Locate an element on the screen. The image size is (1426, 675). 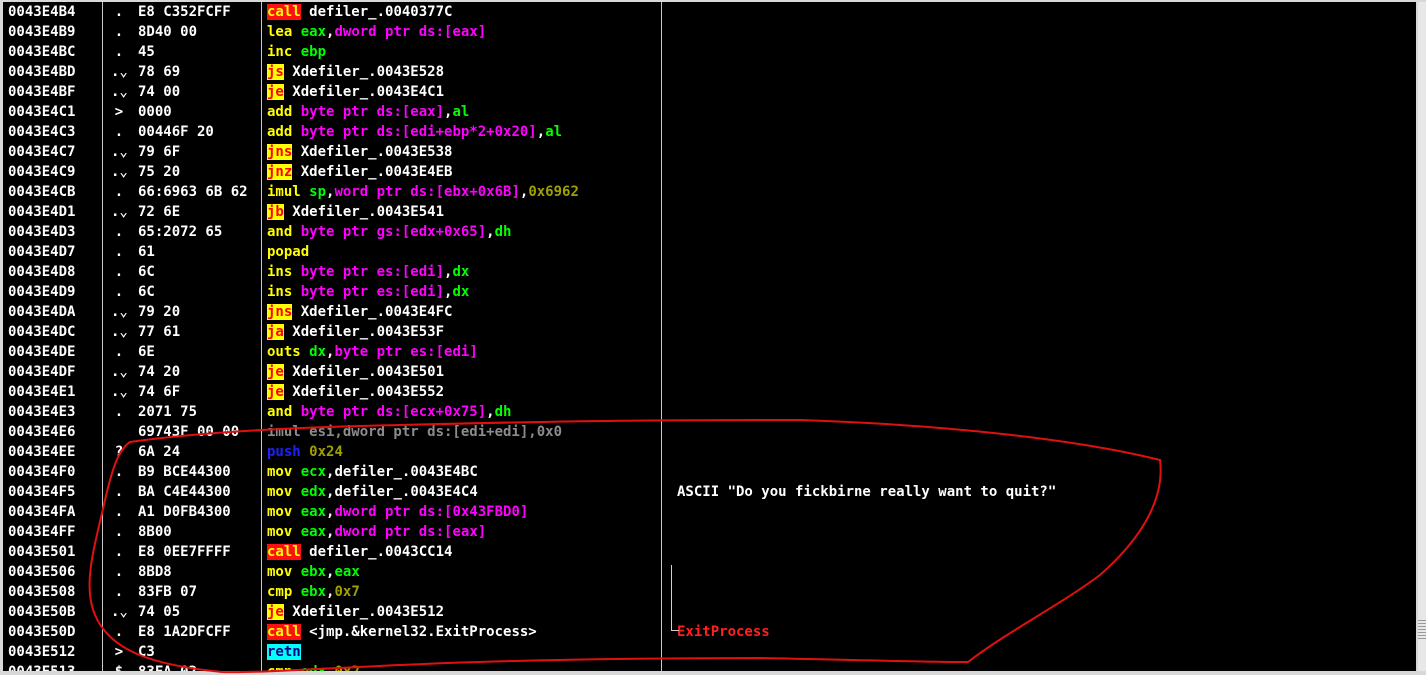
disasm-row: 0043E4DE. 6E outs dx,byte ptr es:[edi] is located at coordinates (709, 352).